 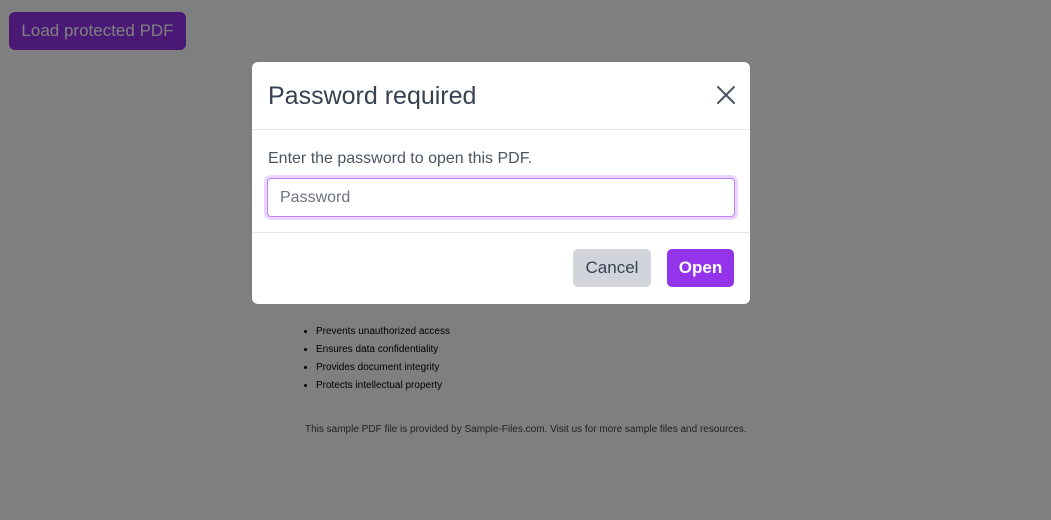 I want to click on dialog-body: Enter the password to open this PDF., so click(x=501, y=181).